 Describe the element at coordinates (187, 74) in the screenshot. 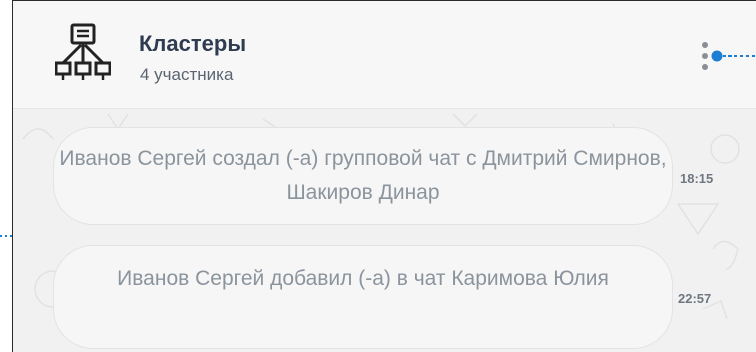

I see `participant-count: 4 участника` at that location.